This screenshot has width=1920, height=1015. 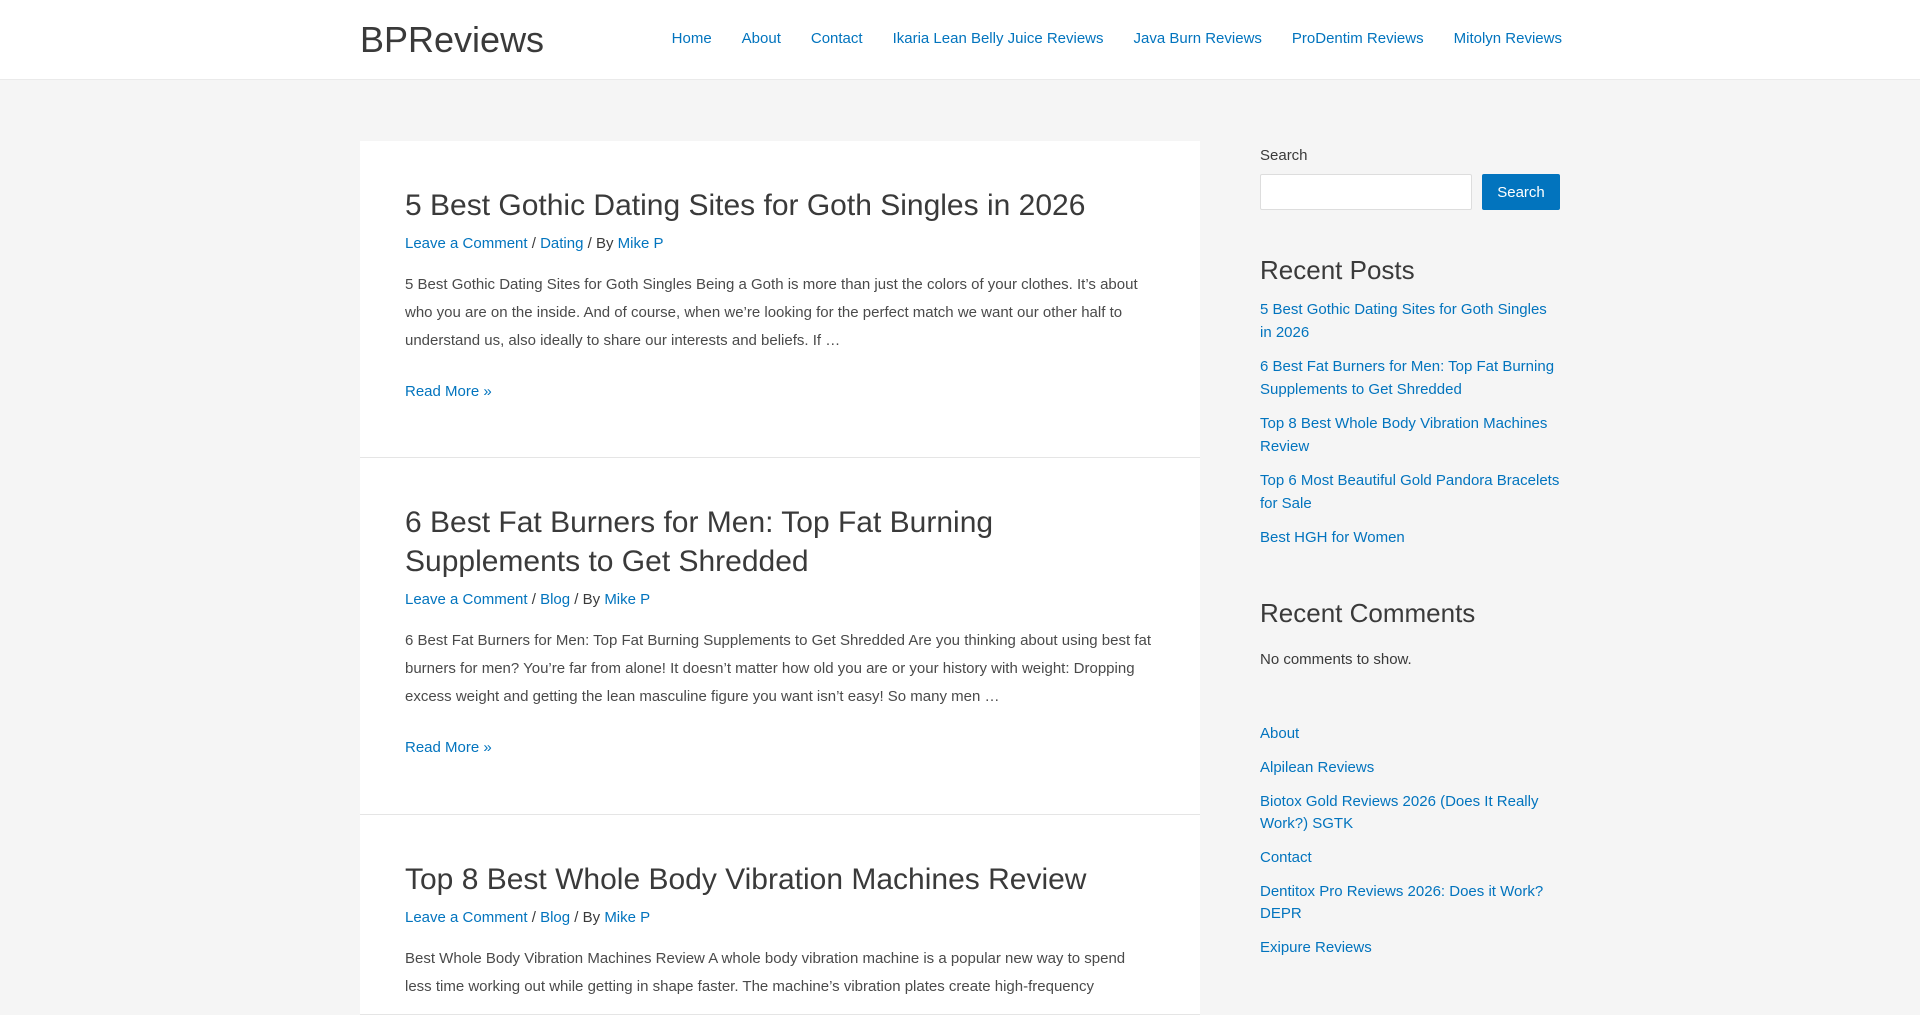 What do you see at coordinates (1358, 39) in the screenshot?
I see `nav-prodentim: ProDentim Reviews` at bounding box center [1358, 39].